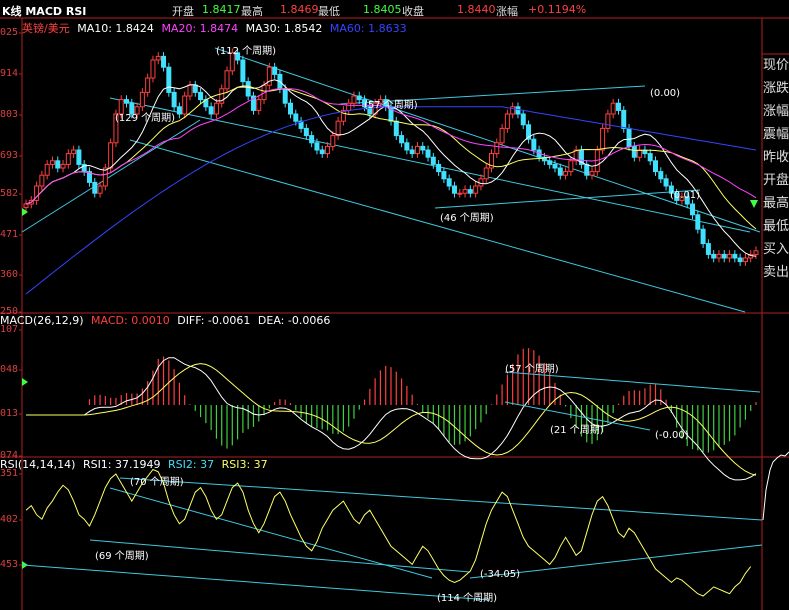 This screenshot has width=789, height=610. Describe the element at coordinates (121, 464) in the screenshot. I see `rsi1-value: RSI1: 37.1949` at that location.